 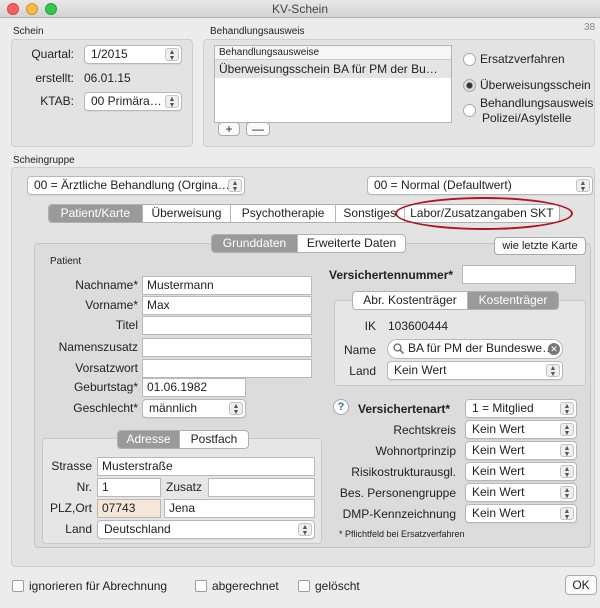 I want to click on tab-abr-kostentraeger: Abr. Kostenträger, so click(x=410, y=300).